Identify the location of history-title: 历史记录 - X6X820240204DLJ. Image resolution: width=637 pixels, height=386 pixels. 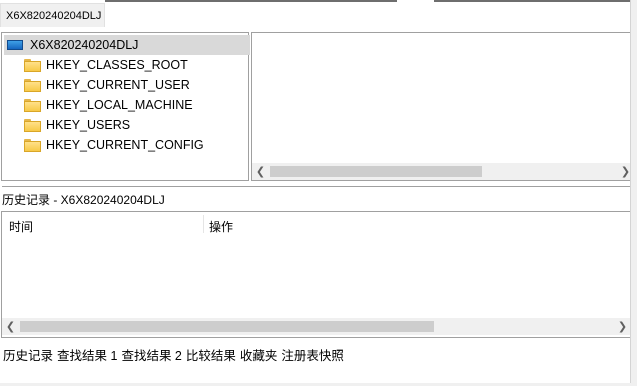
(83, 200).